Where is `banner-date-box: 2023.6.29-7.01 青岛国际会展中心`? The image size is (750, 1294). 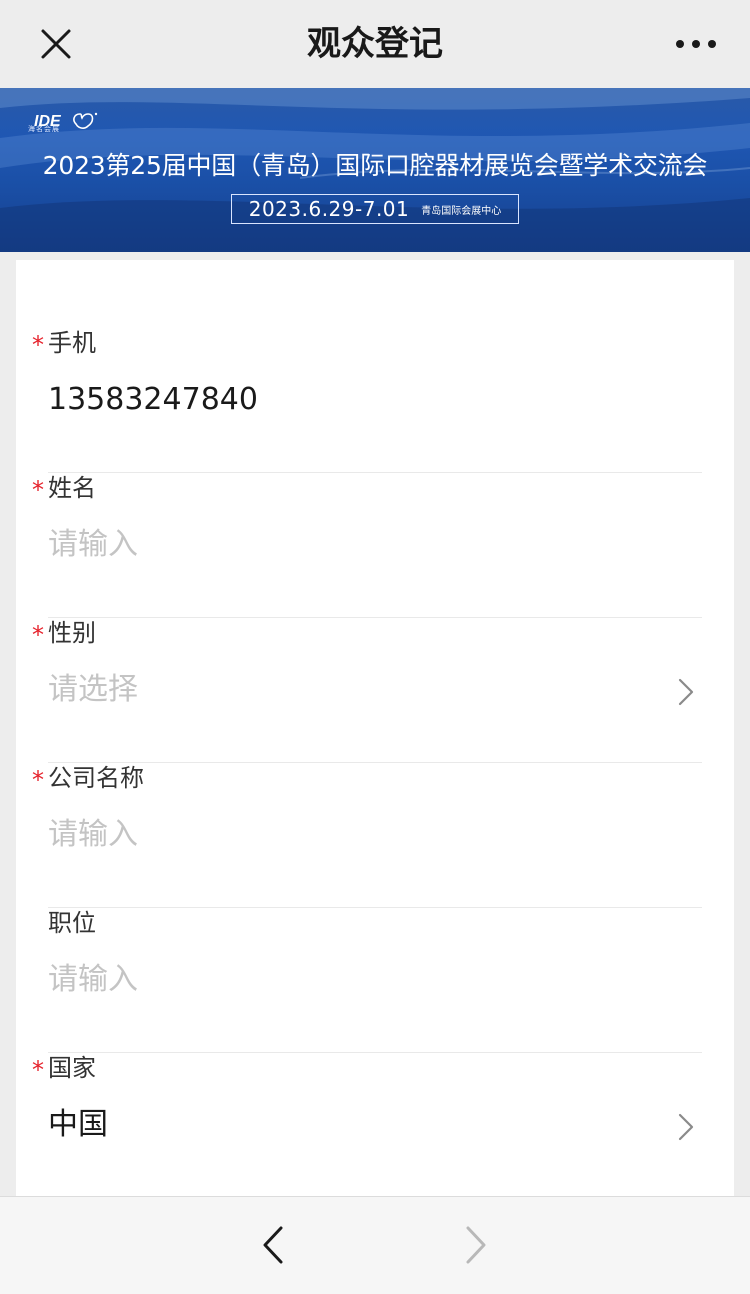 banner-date-box: 2023.6.29-7.01 青岛国际会展中心 is located at coordinates (375, 209).